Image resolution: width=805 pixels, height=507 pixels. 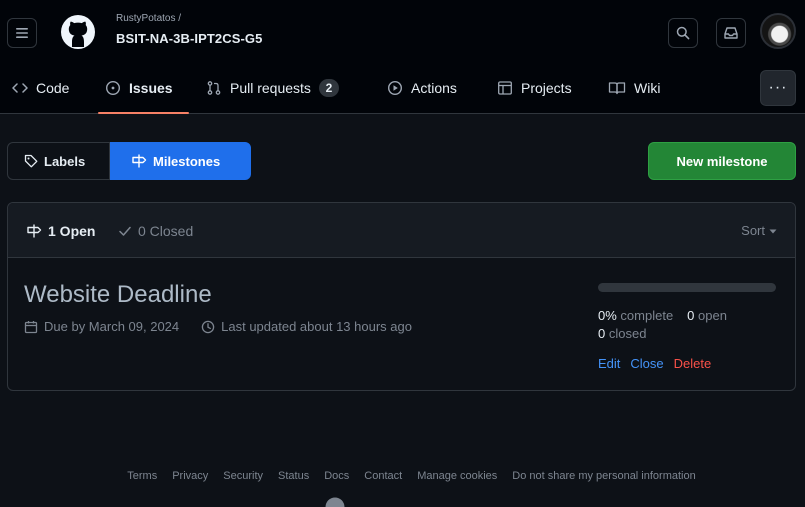 I want to click on labels-tab: Labels, so click(x=58, y=161).